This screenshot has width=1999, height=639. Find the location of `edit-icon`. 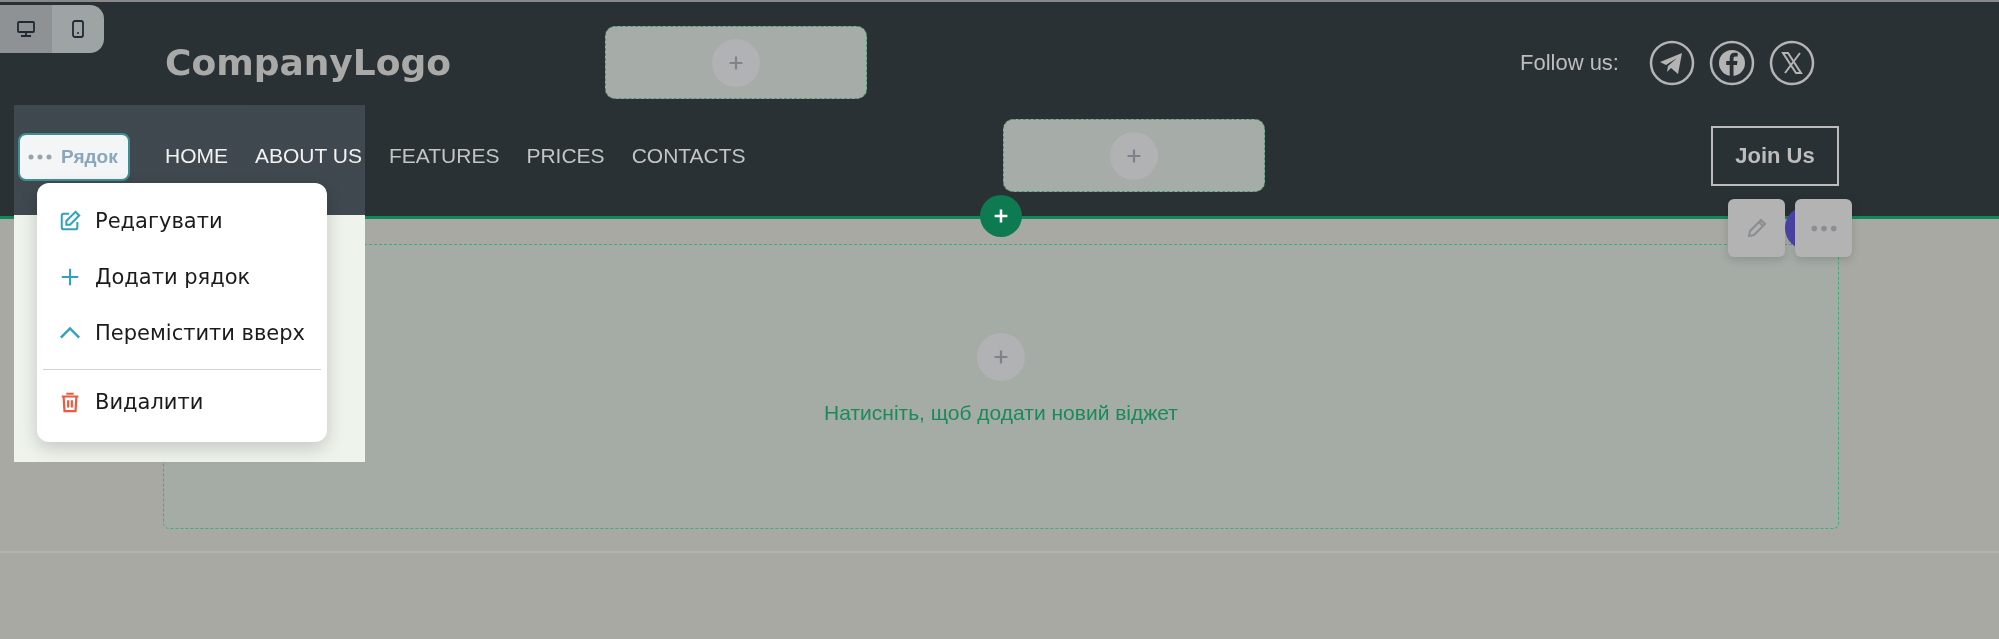

edit-icon is located at coordinates (70, 221).